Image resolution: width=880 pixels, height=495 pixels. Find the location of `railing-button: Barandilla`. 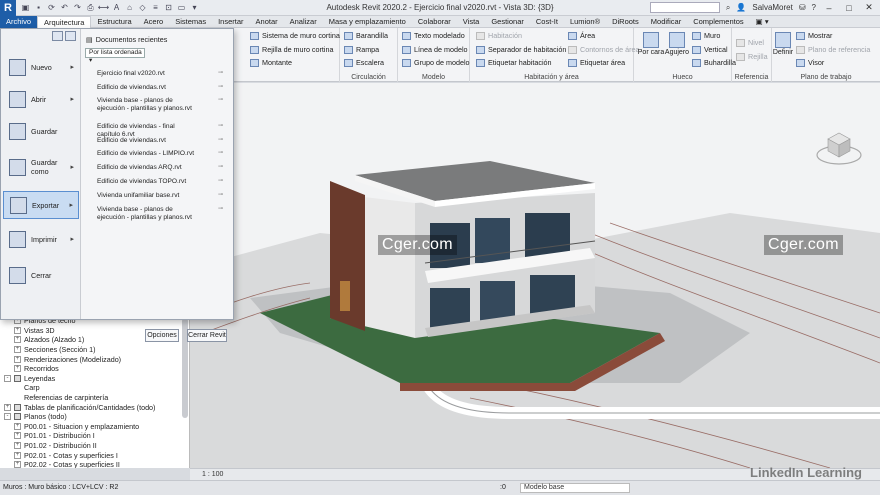

railing-button: Barandilla is located at coordinates (366, 35).